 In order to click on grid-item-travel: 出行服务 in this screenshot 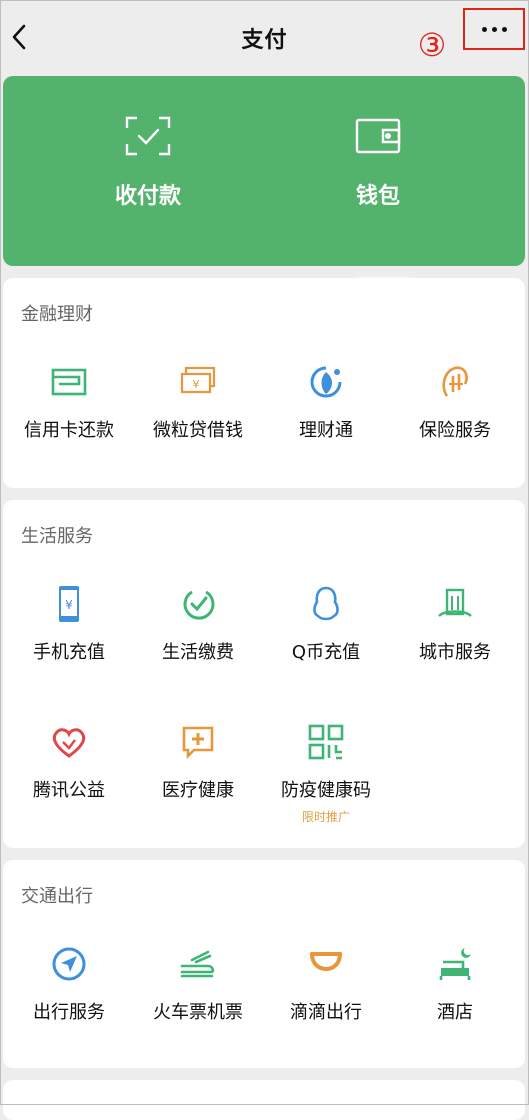, I will do `click(69, 984)`.